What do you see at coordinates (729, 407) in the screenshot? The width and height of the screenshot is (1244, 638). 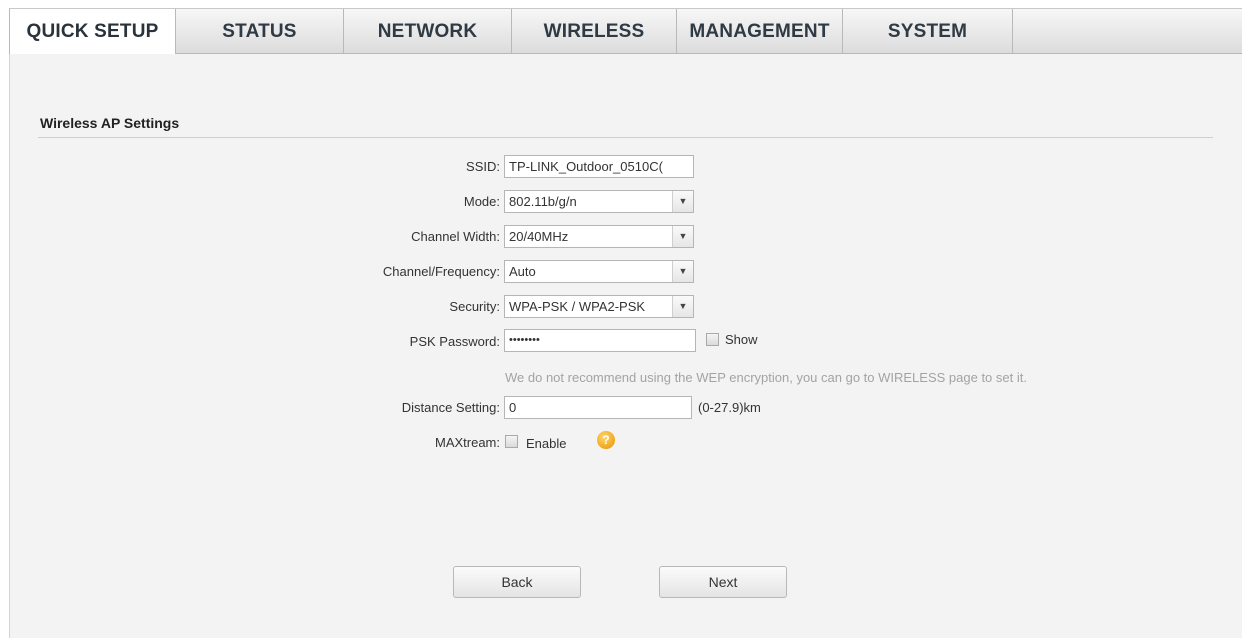 I see `distance-range-text: (0-27.9)km` at bounding box center [729, 407].